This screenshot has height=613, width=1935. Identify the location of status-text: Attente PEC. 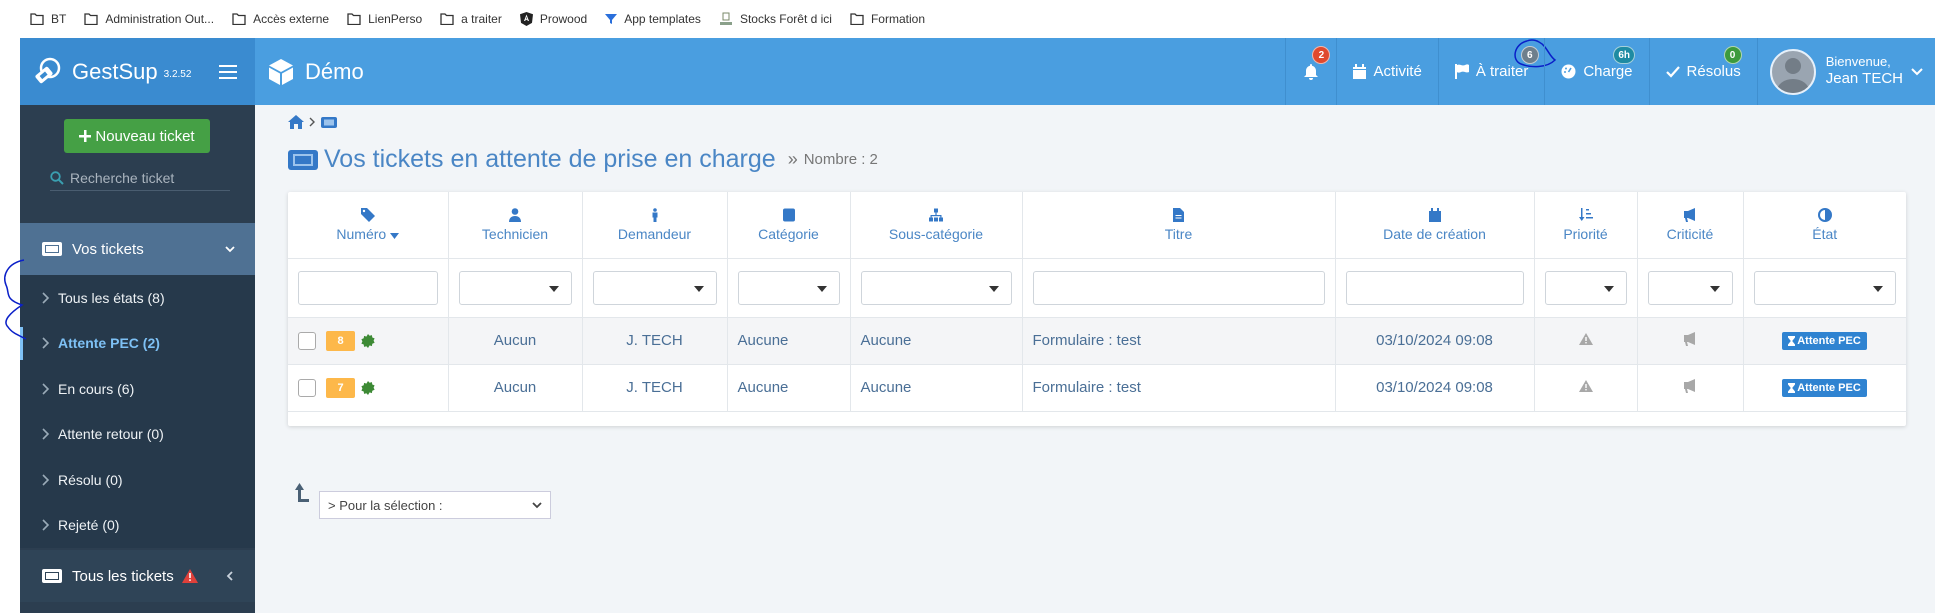
(1829, 340).